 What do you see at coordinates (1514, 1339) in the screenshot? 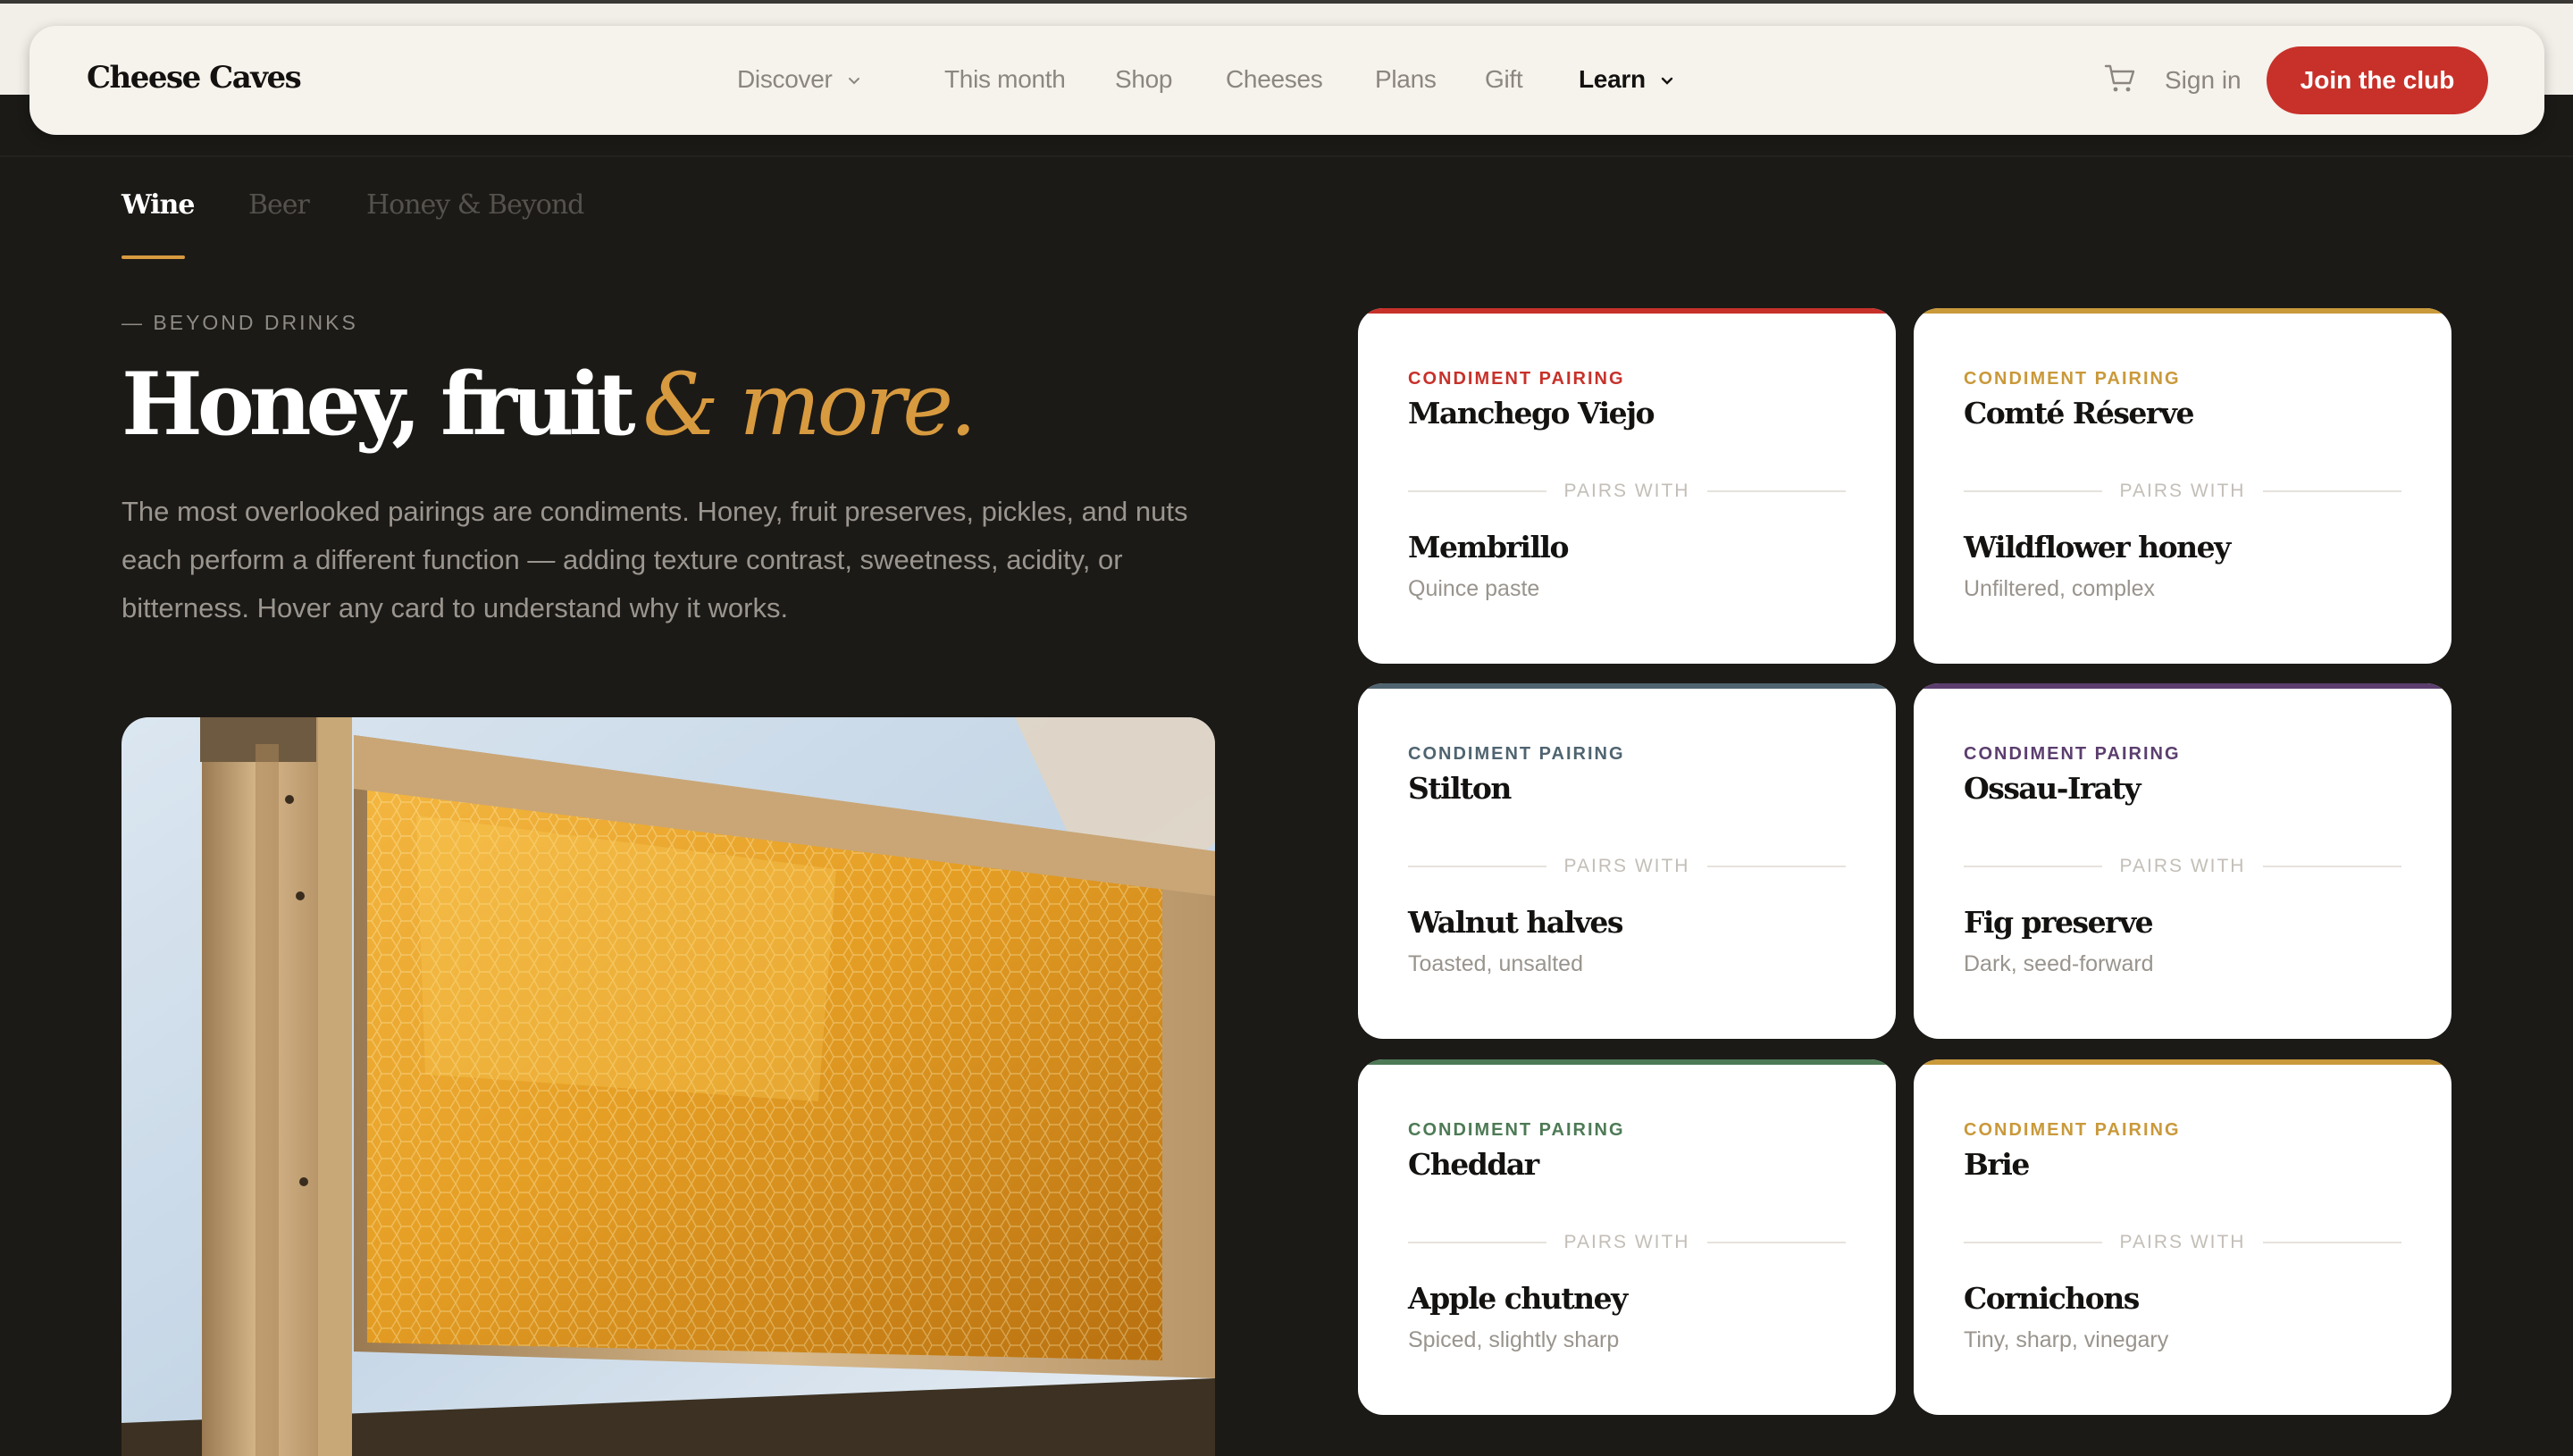
I see `card-pairing-description: Spiced, slightly sharp` at bounding box center [1514, 1339].